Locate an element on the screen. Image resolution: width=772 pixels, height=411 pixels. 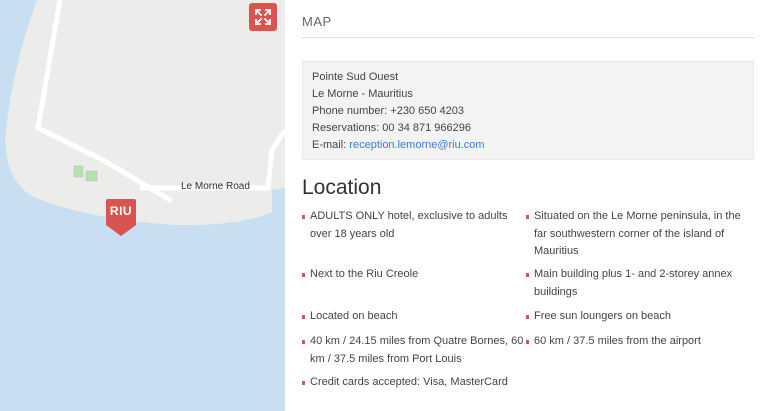
phone-number: Phone number: +230 650 4203 is located at coordinates (388, 111).